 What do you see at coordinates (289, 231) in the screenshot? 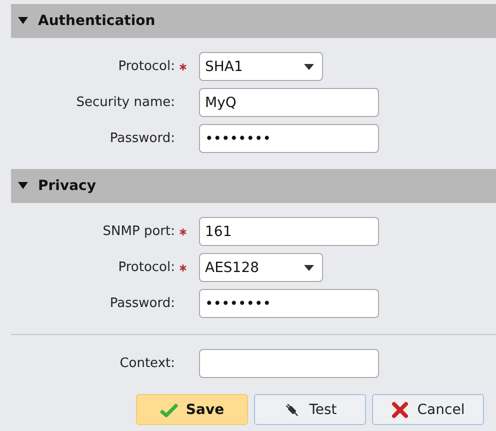
I see `input-field: 161` at bounding box center [289, 231].